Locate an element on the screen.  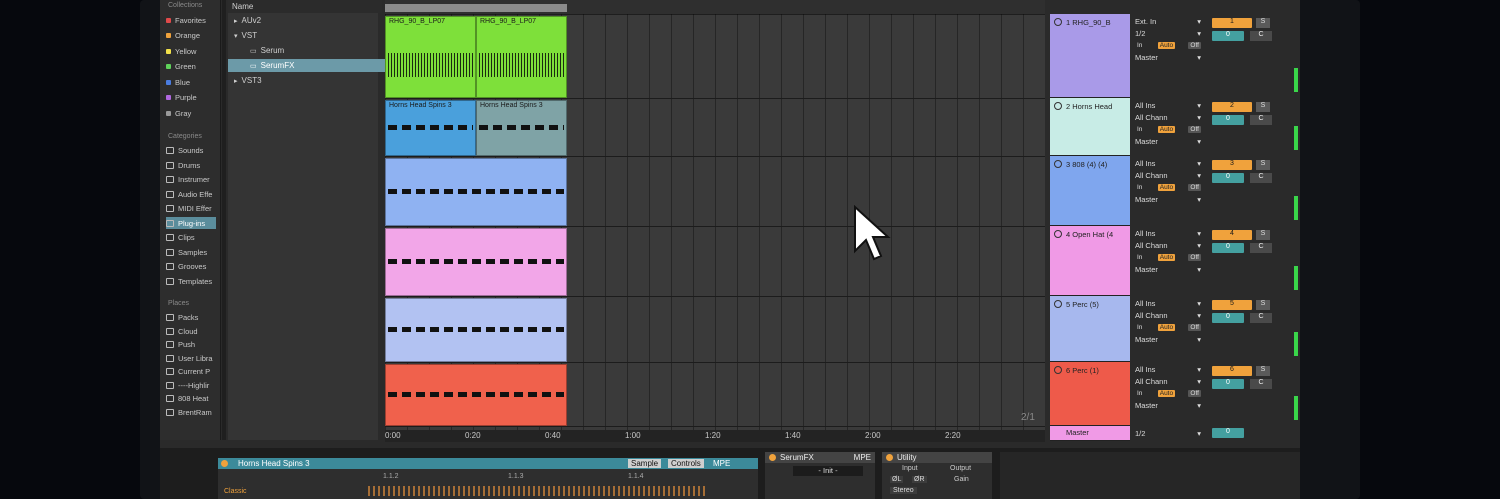
browser-item: ▭ SerumFX is located at coordinates (314, 65).